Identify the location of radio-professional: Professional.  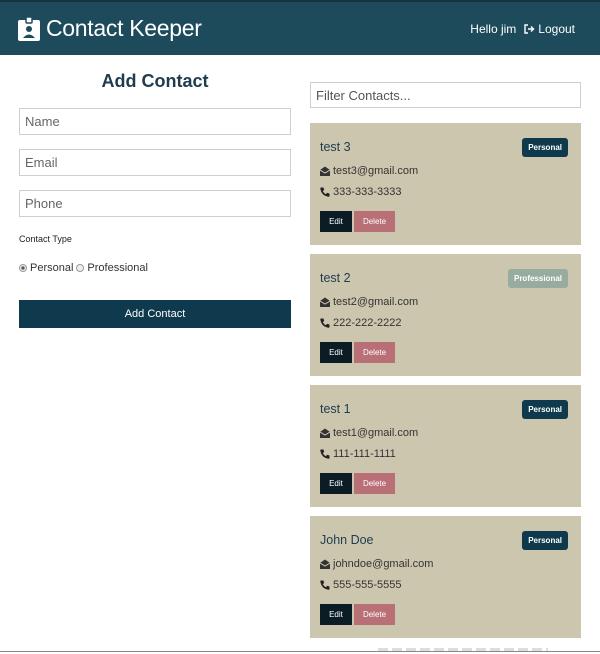
(112, 268).